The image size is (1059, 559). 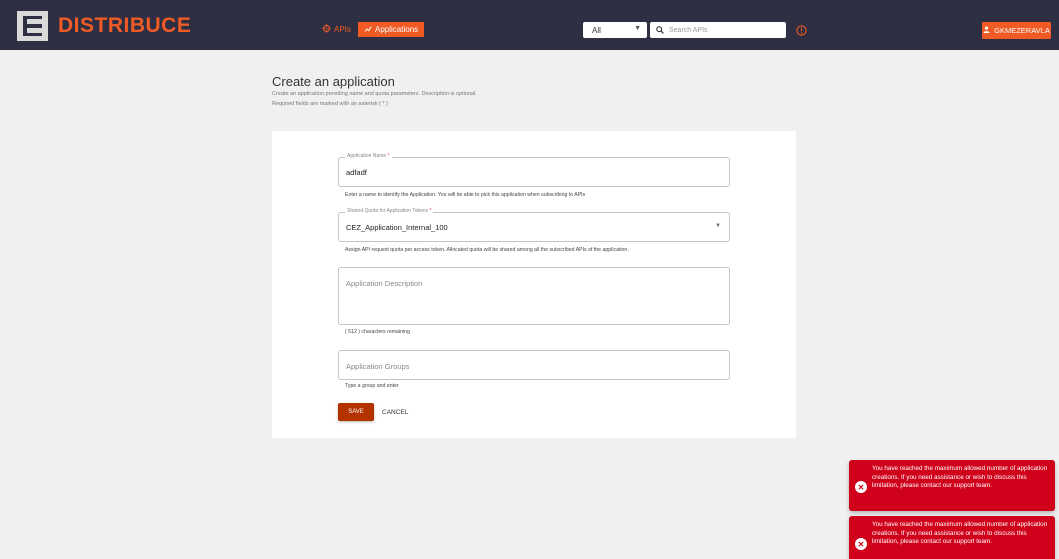 What do you see at coordinates (534, 365) in the screenshot?
I see `application-groups-input: Application Groups` at bounding box center [534, 365].